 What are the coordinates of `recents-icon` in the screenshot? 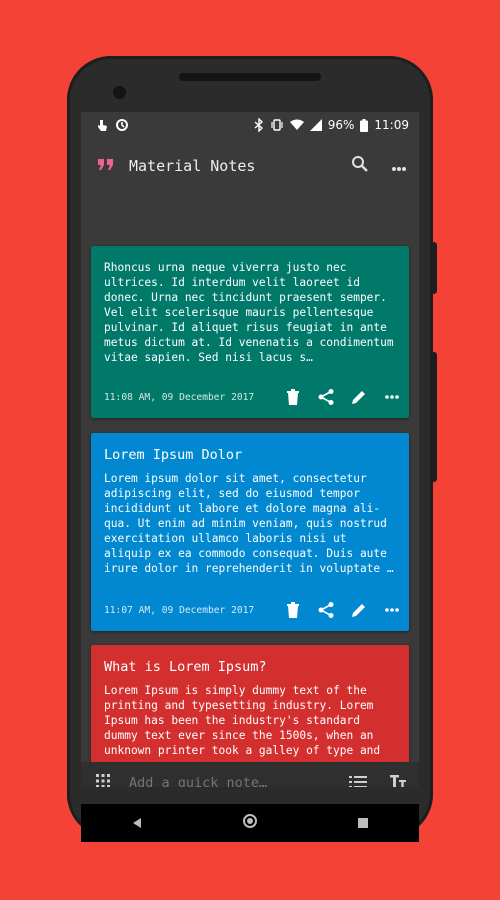 It's located at (363, 823).